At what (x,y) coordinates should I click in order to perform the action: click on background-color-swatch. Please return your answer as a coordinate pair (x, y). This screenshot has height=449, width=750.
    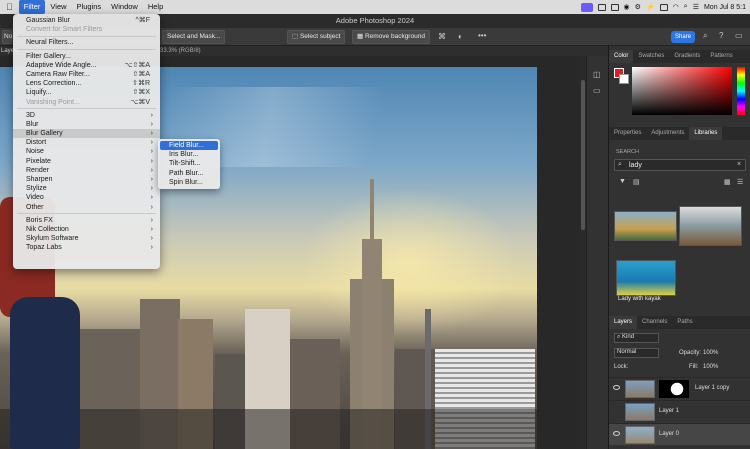
    Looking at the image, I should click on (624, 79).